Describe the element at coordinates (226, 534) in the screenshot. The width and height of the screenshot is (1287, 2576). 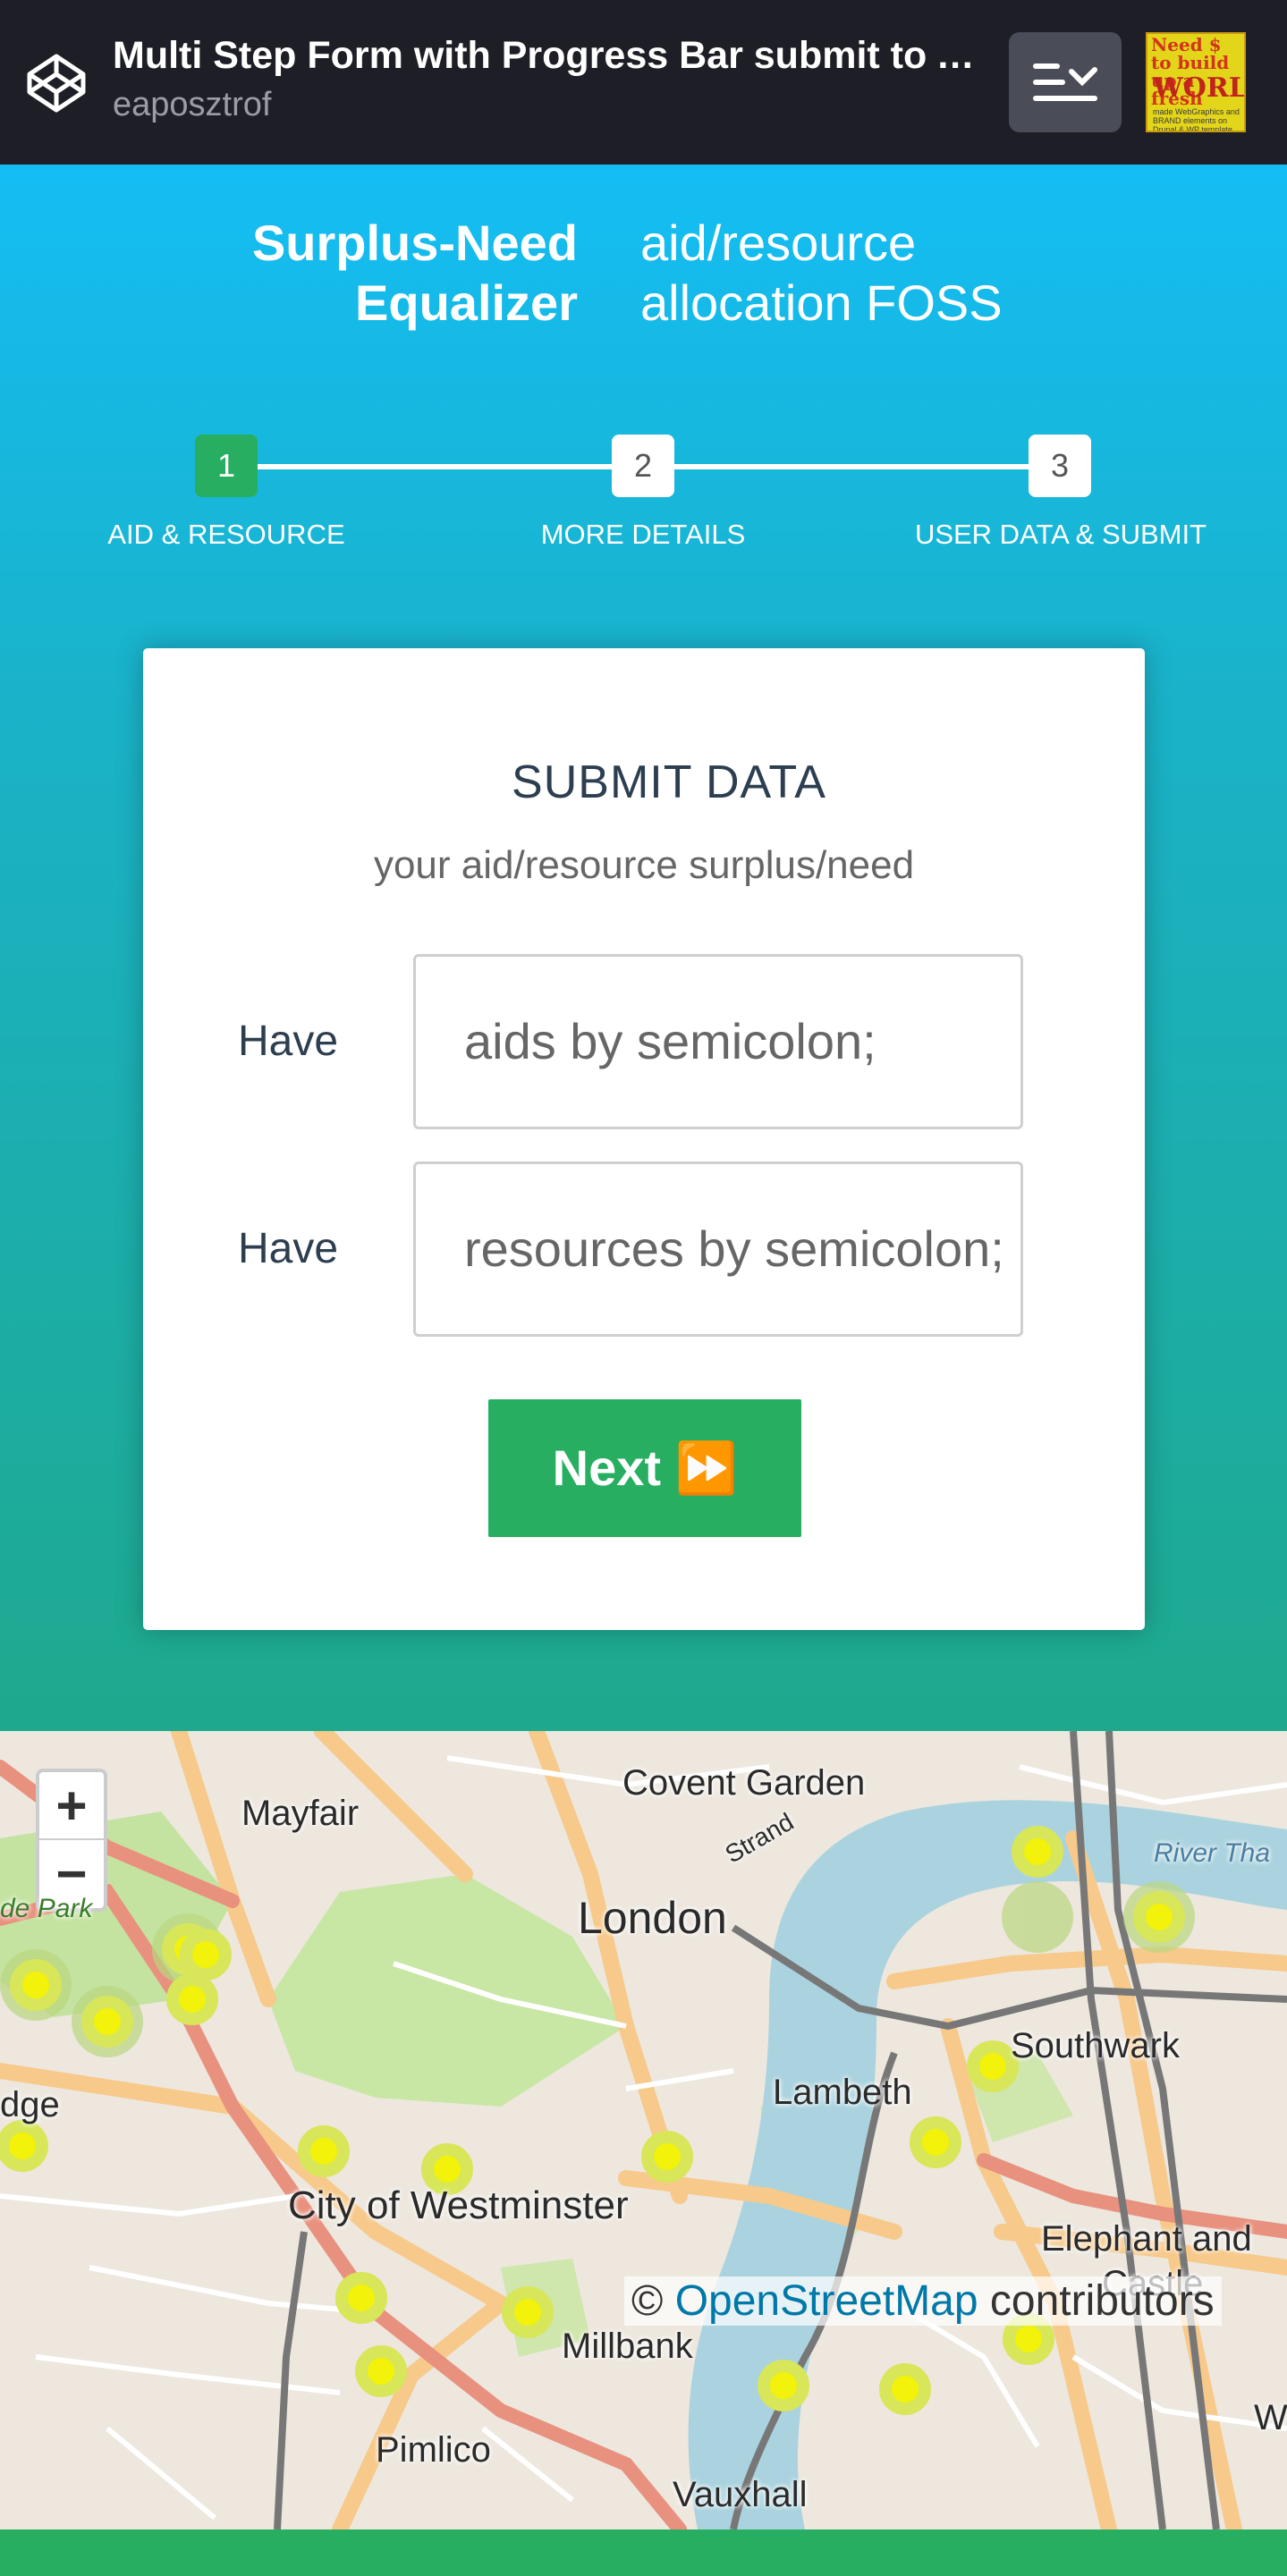
I see `step-1-label: AID & RESOURCE` at that location.